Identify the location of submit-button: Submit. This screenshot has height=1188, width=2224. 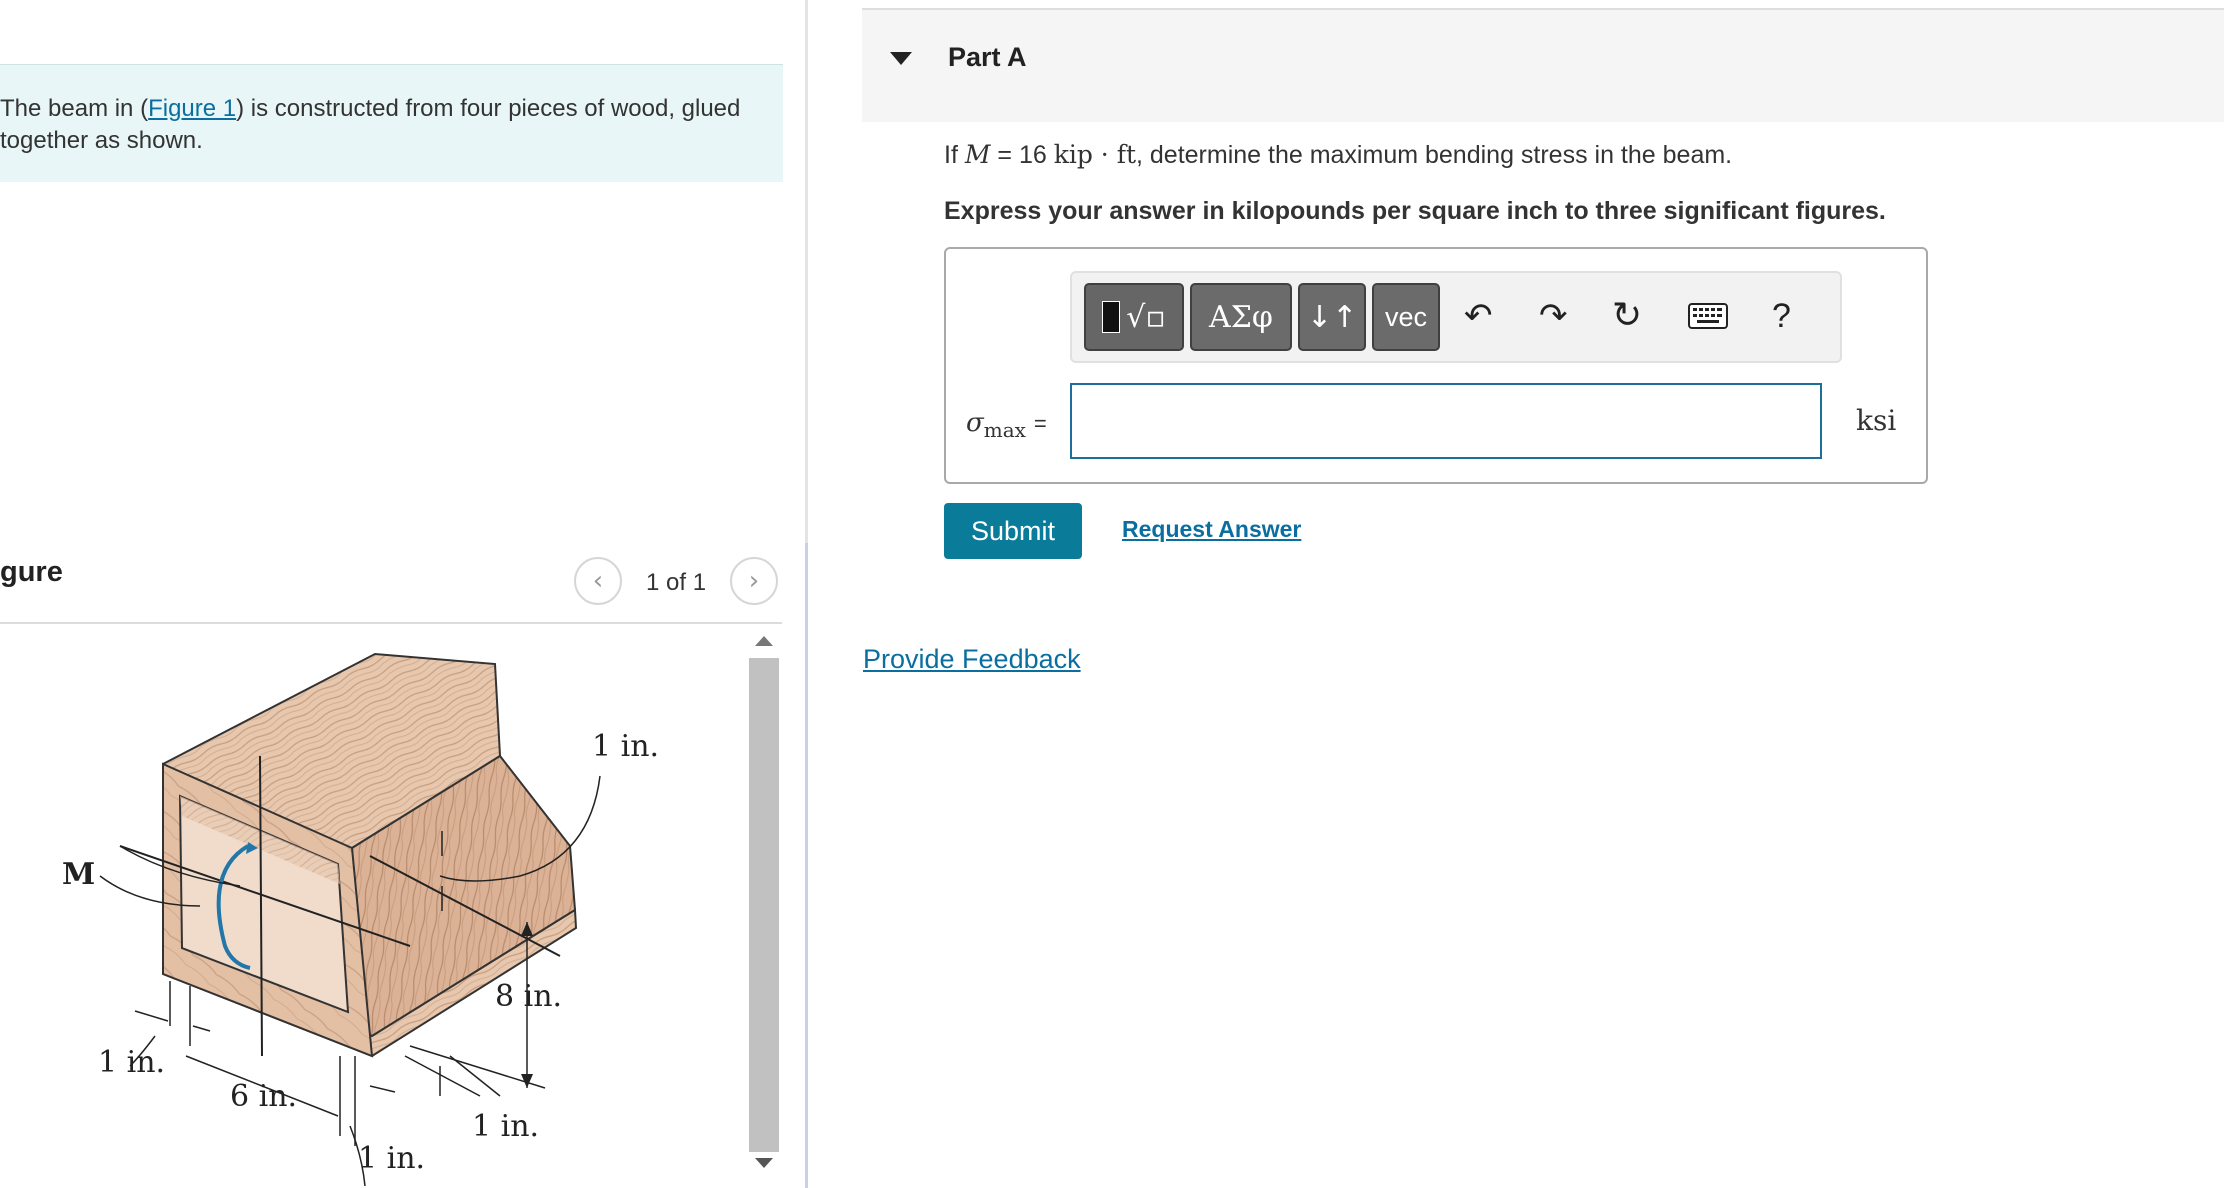
(1013, 531).